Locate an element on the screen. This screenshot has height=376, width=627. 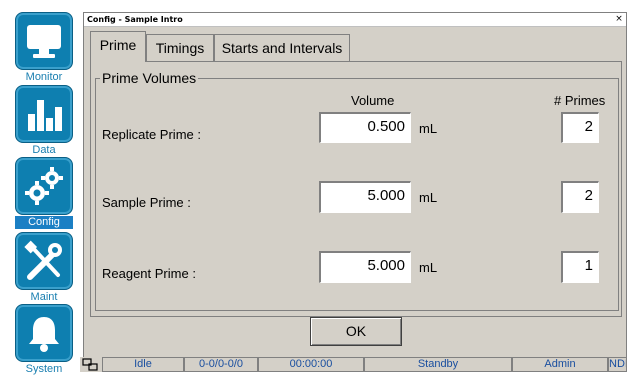
gears-icon is located at coordinates (44, 186).